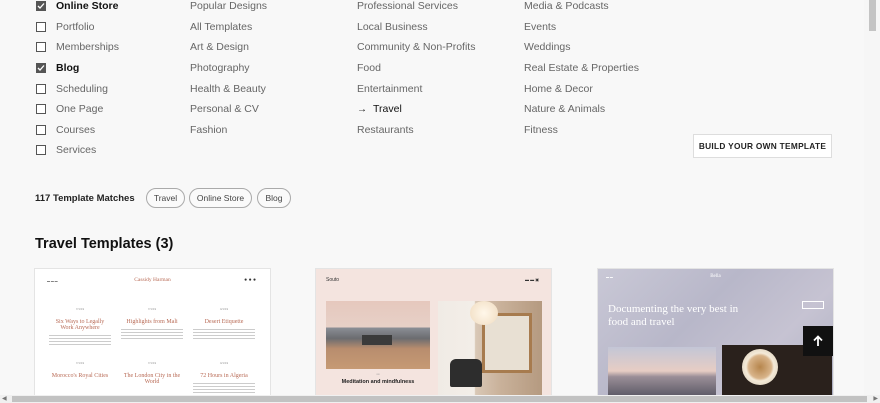 Image resolution: width=880 pixels, height=403 pixels. I want to click on topic-link: Restaurants, so click(416, 130).